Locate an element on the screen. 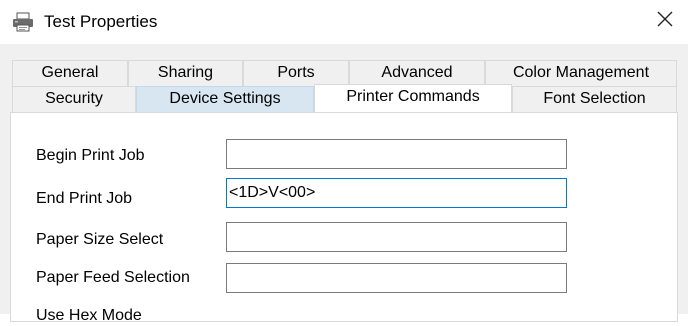 Image resolution: width=688 pixels, height=326 pixels. tab-color-management: Color Management is located at coordinates (581, 73).